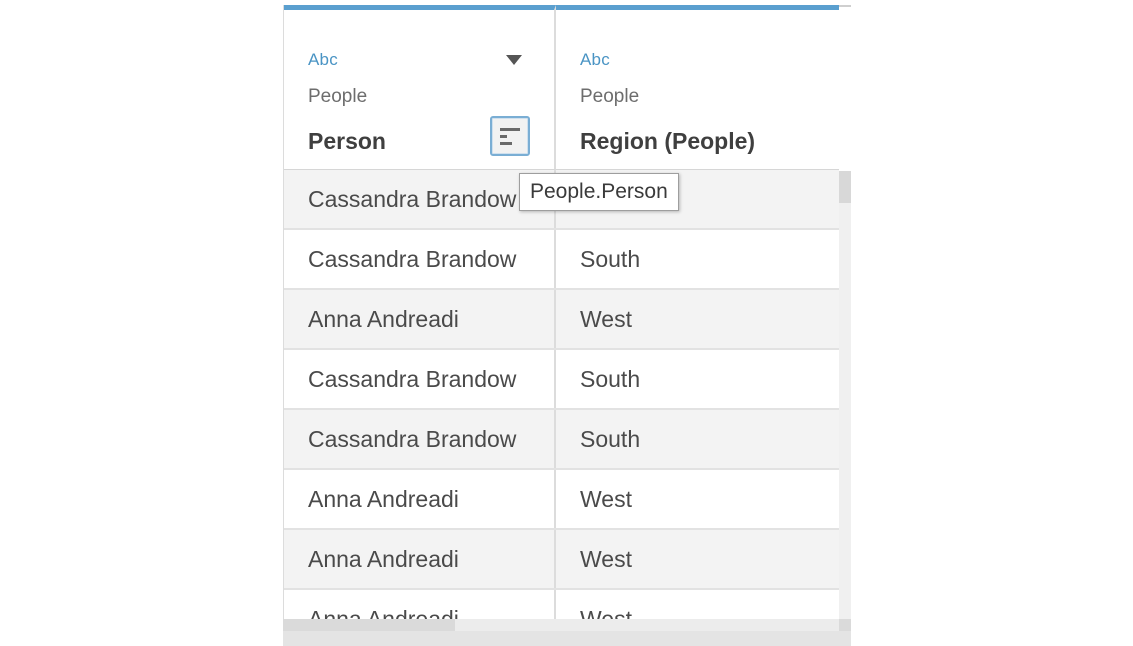 The width and height of the screenshot is (1133, 646). I want to click on horizontal-scroll-thumb, so click(647, 625).